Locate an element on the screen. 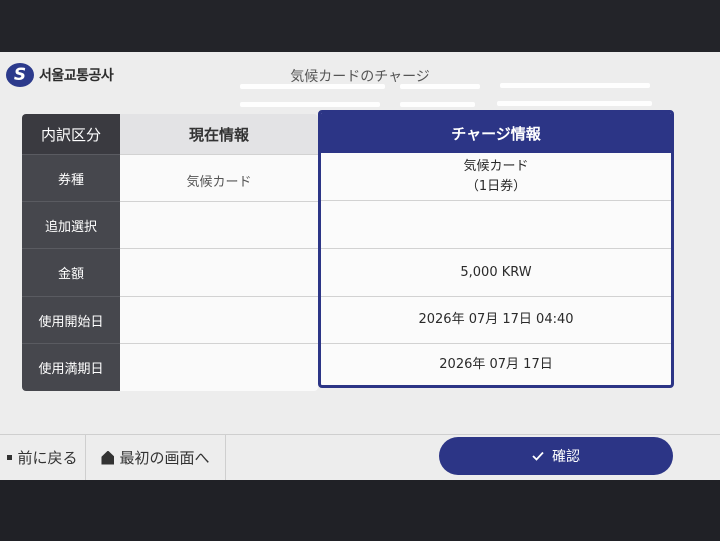 The height and width of the screenshot is (541, 720). bezel-top is located at coordinates (360, 26).